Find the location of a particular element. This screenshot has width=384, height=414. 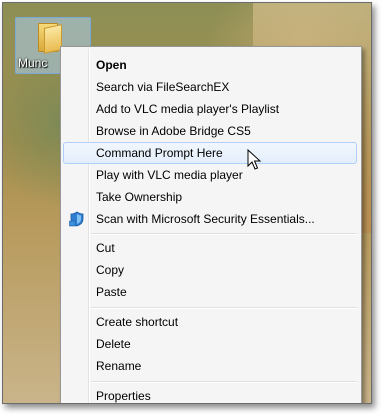

mouse-pointer-icon is located at coordinates (254, 159).